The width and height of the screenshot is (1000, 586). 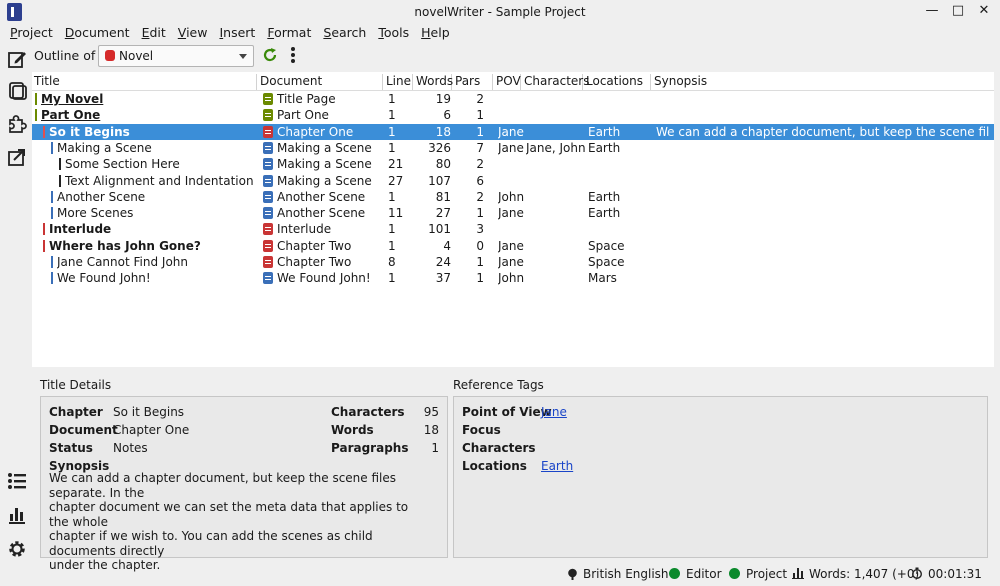 I want to click on project-status-dot-icon, so click(x=734, y=573).